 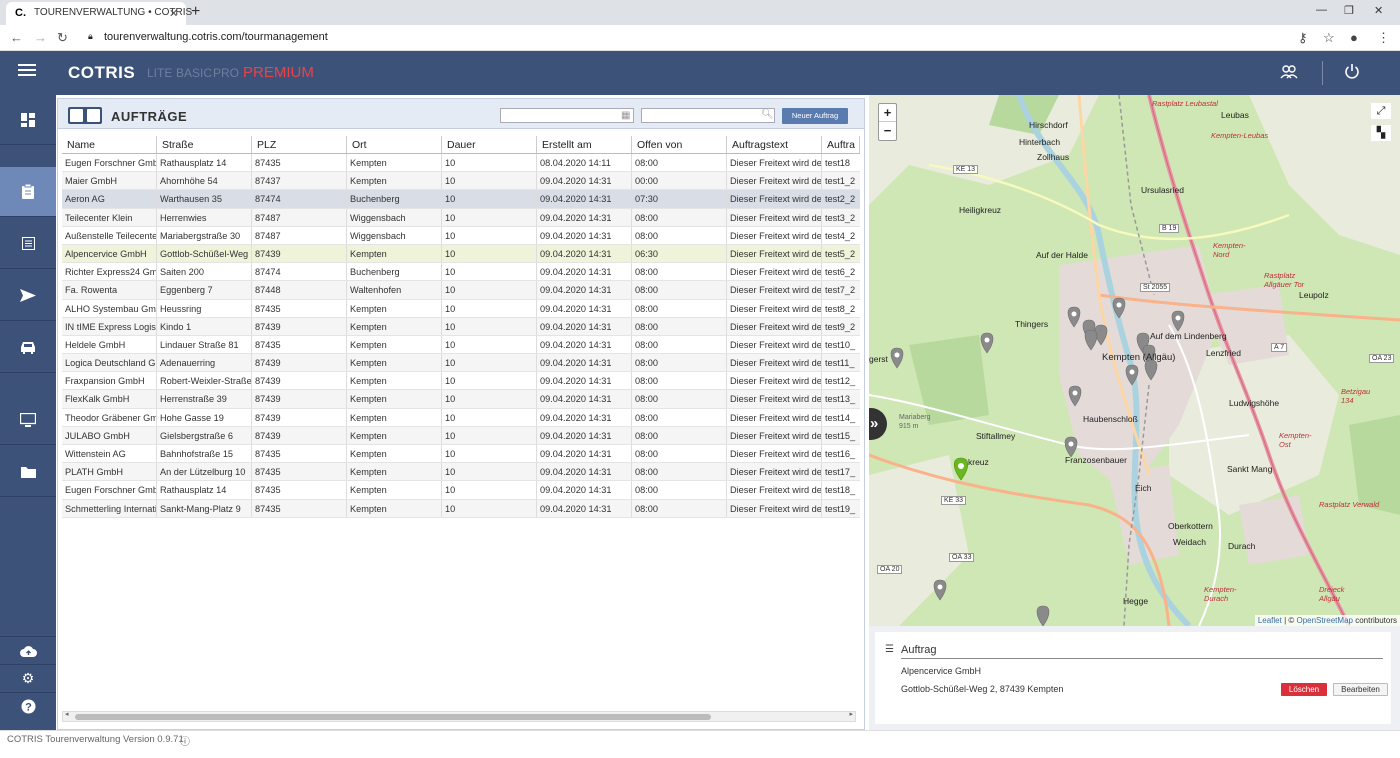 What do you see at coordinates (67, 714) in the screenshot?
I see `scroll-left-icon: ◂` at bounding box center [67, 714].